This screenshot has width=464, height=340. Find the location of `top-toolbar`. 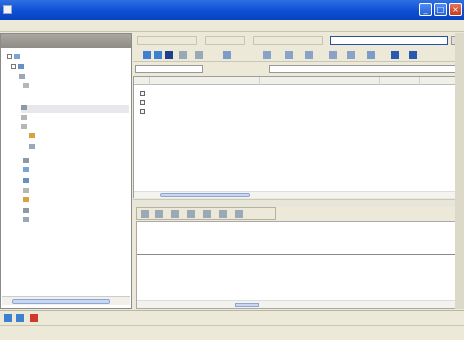

top-toolbar is located at coordinates (298, 40).